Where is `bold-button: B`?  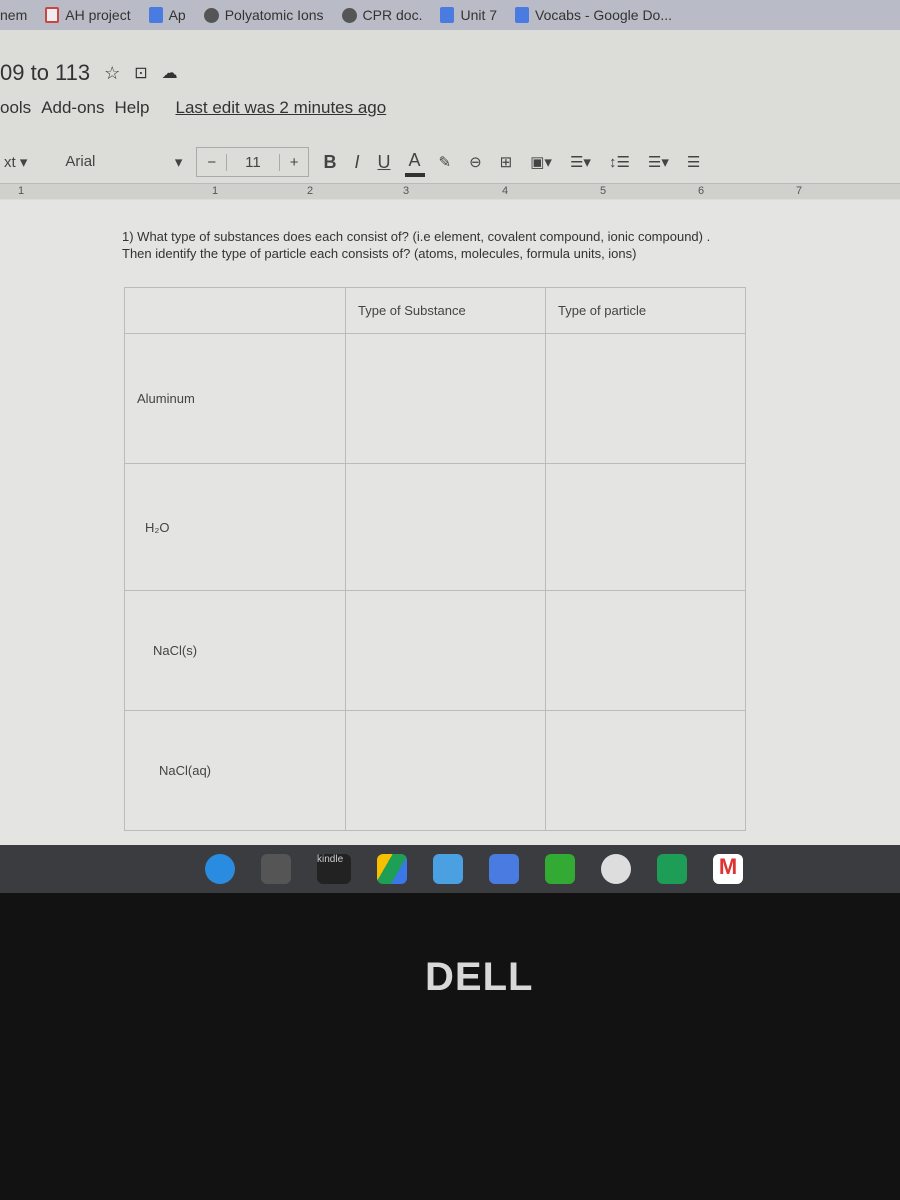 bold-button: B is located at coordinates (329, 162).